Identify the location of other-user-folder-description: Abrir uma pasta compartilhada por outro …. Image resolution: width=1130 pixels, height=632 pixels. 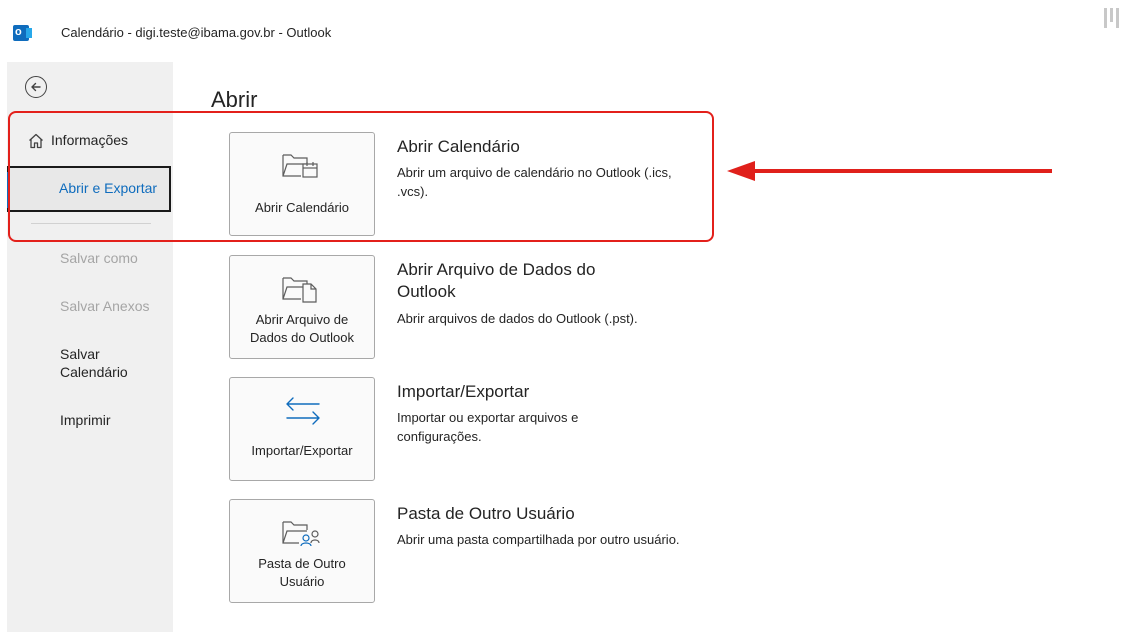
(538, 539).